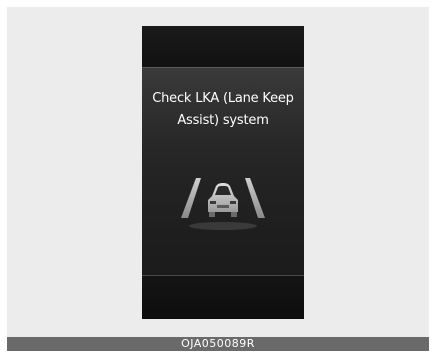 Image resolution: width=436 pixels, height=353 pixels. I want to click on right-lane-line, so click(255, 198).